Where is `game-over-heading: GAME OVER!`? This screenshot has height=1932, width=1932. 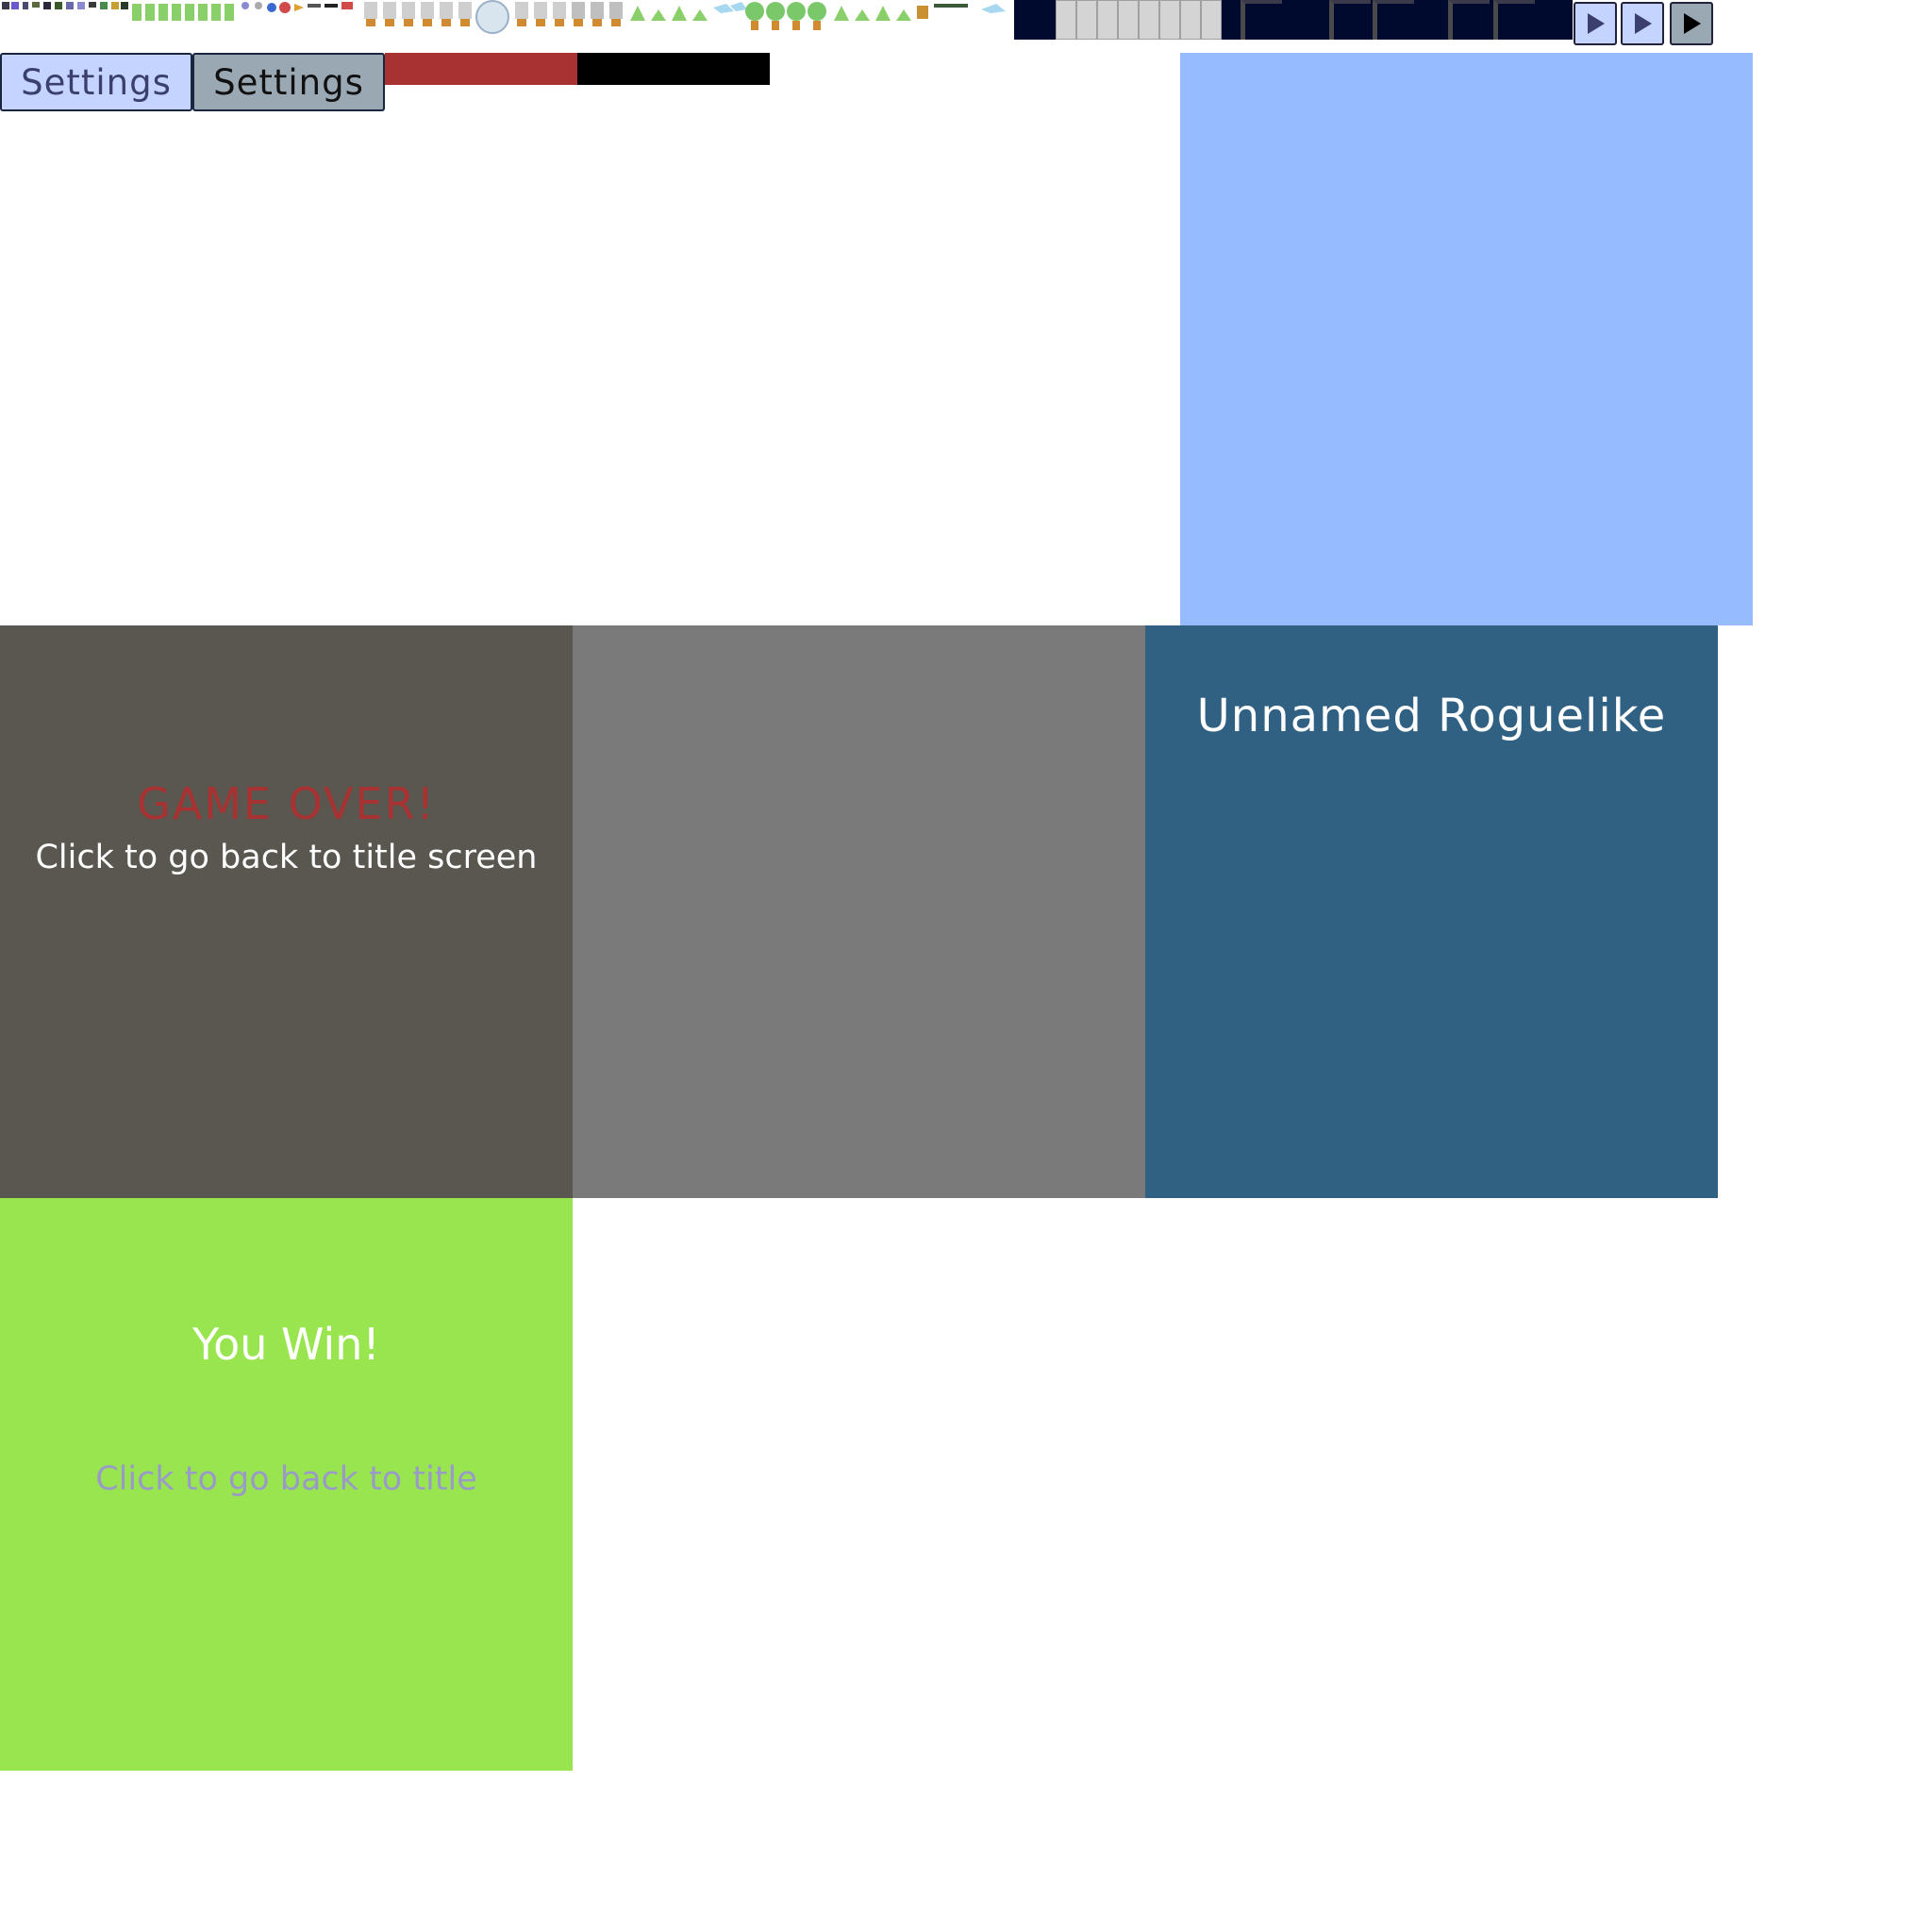 game-over-heading: GAME OVER! is located at coordinates (287, 804).